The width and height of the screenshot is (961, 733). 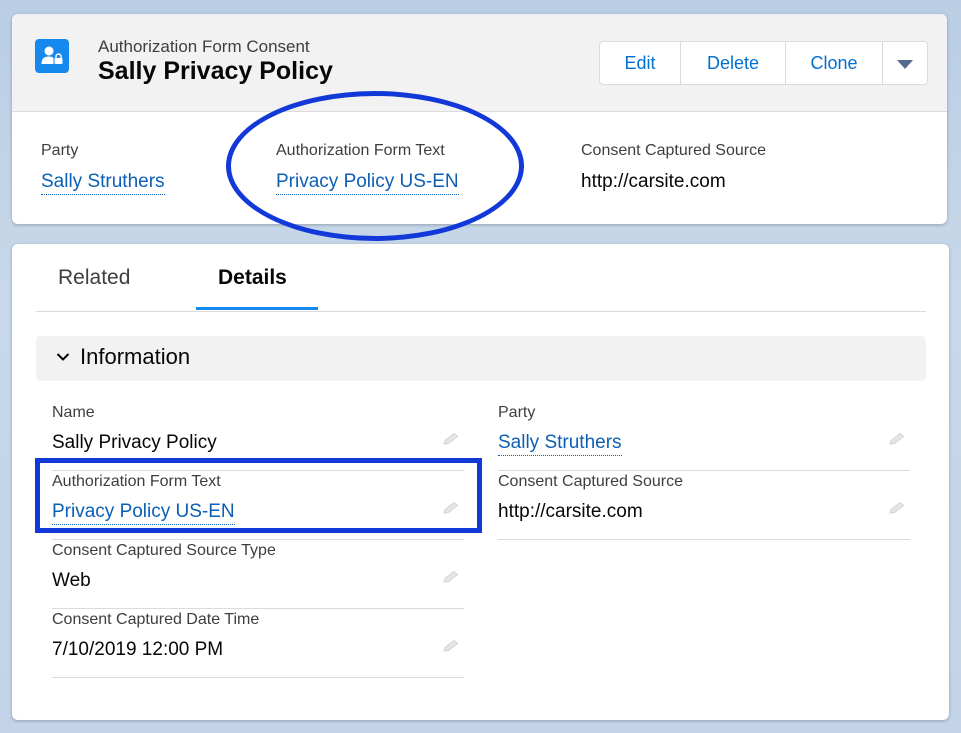 What do you see at coordinates (138, 649) in the screenshot?
I see `field-value: 7/10/2019 12:00 PM` at bounding box center [138, 649].